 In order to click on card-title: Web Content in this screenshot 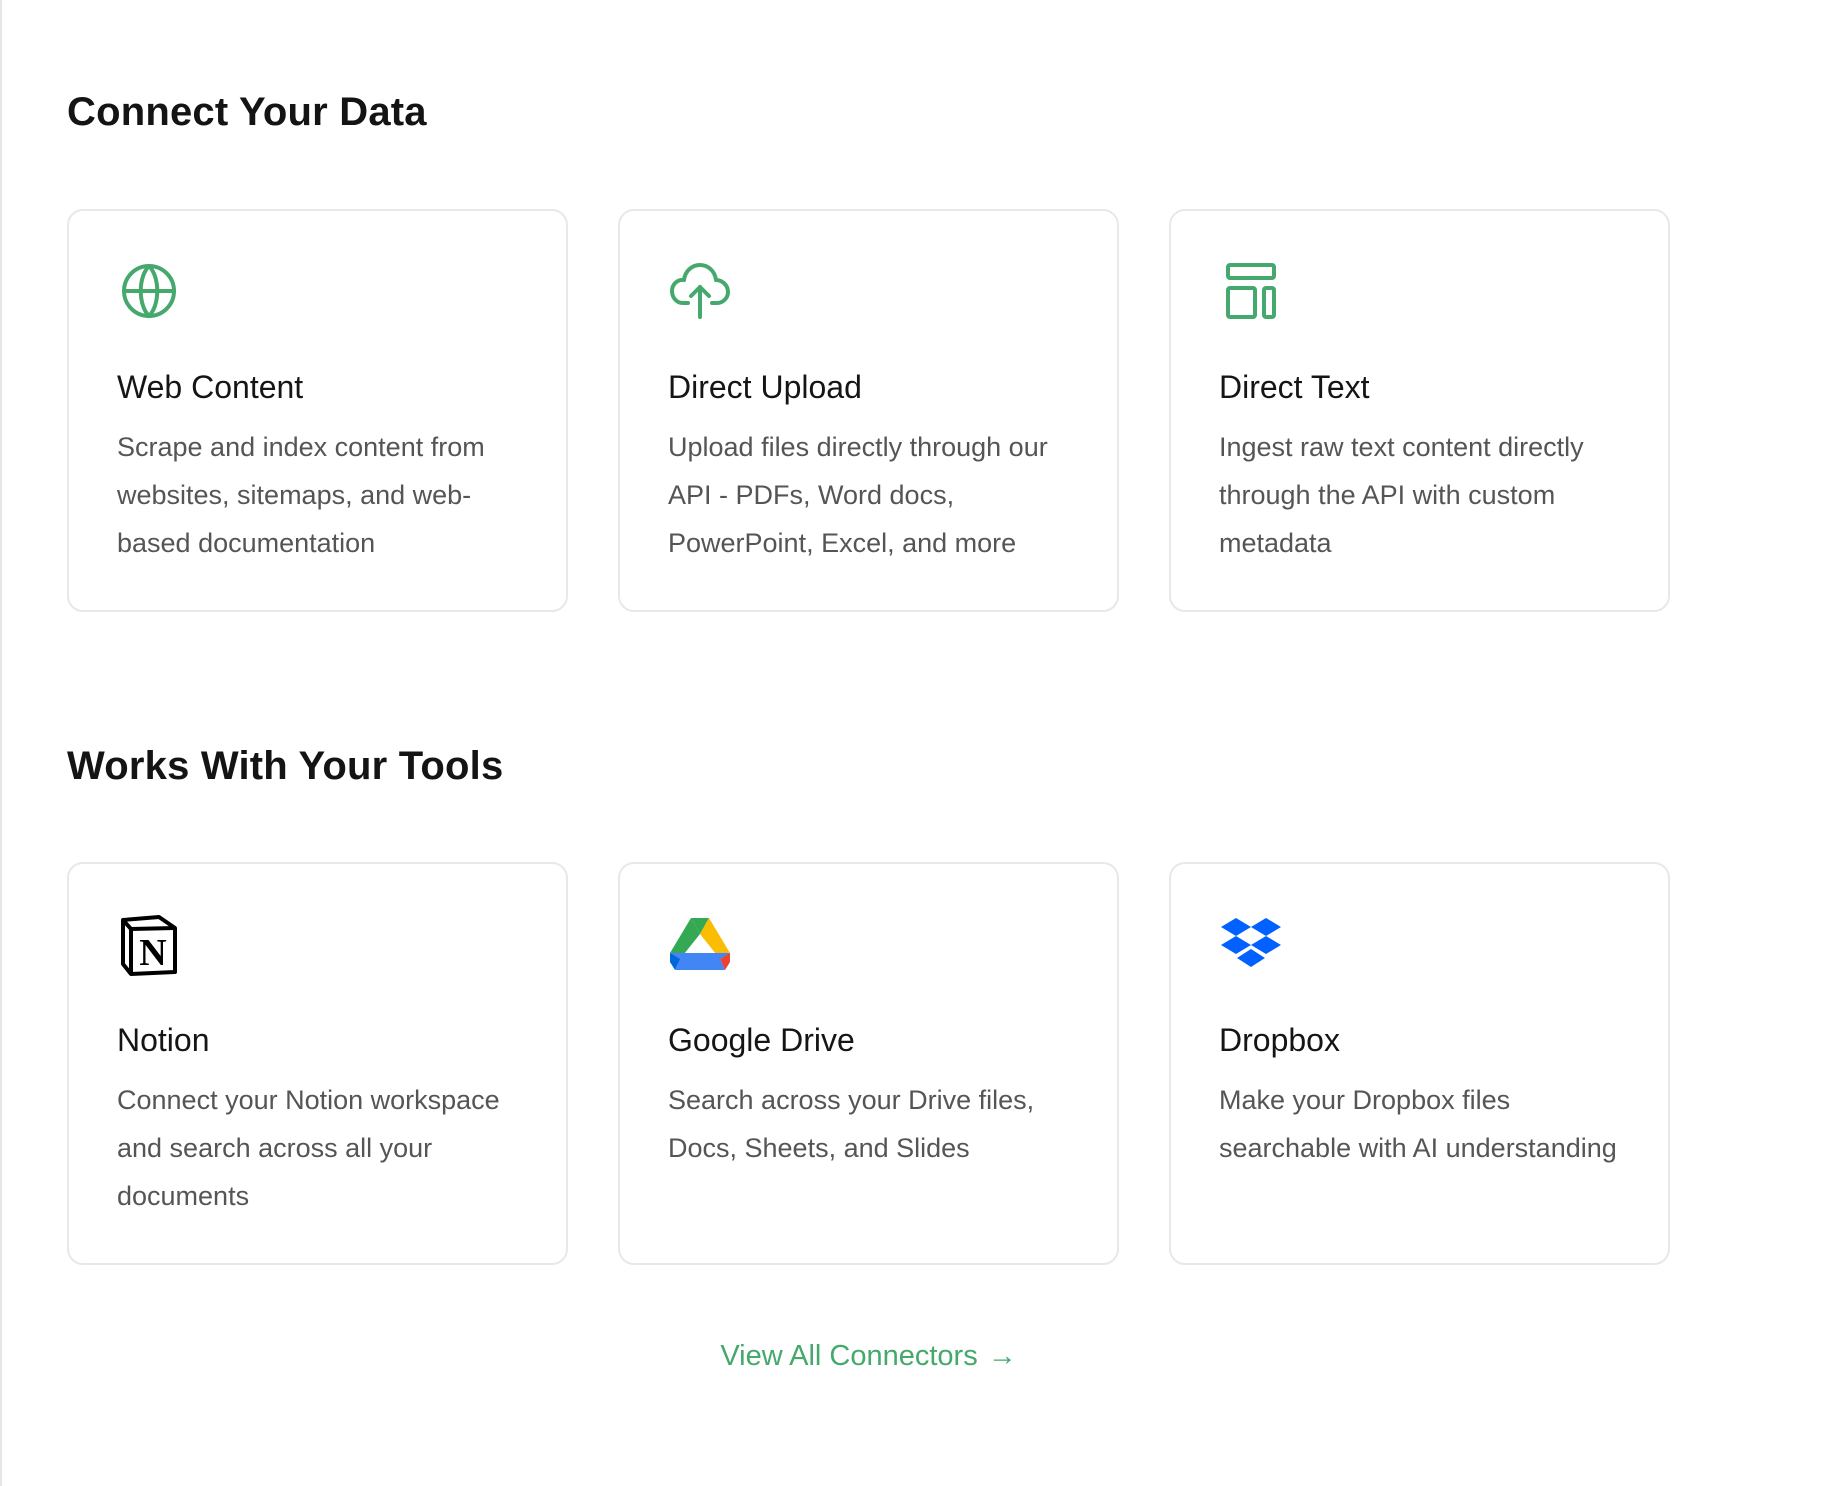, I will do `click(210, 387)`.